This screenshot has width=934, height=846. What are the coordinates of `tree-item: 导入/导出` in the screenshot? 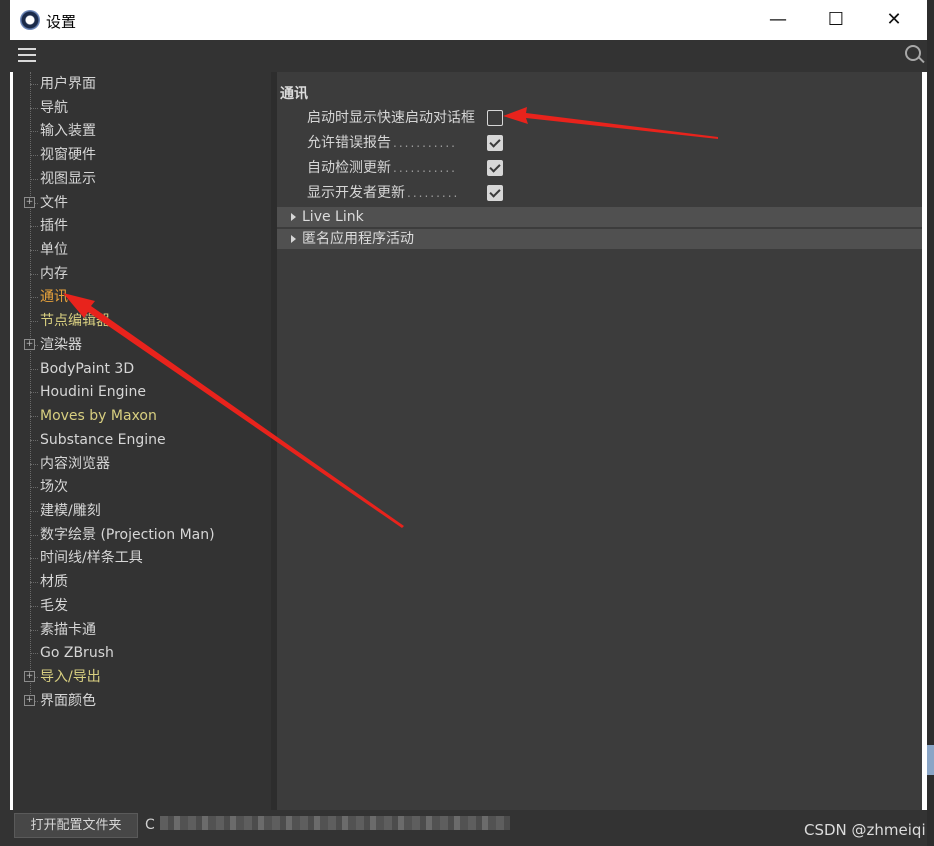 It's located at (70, 677).